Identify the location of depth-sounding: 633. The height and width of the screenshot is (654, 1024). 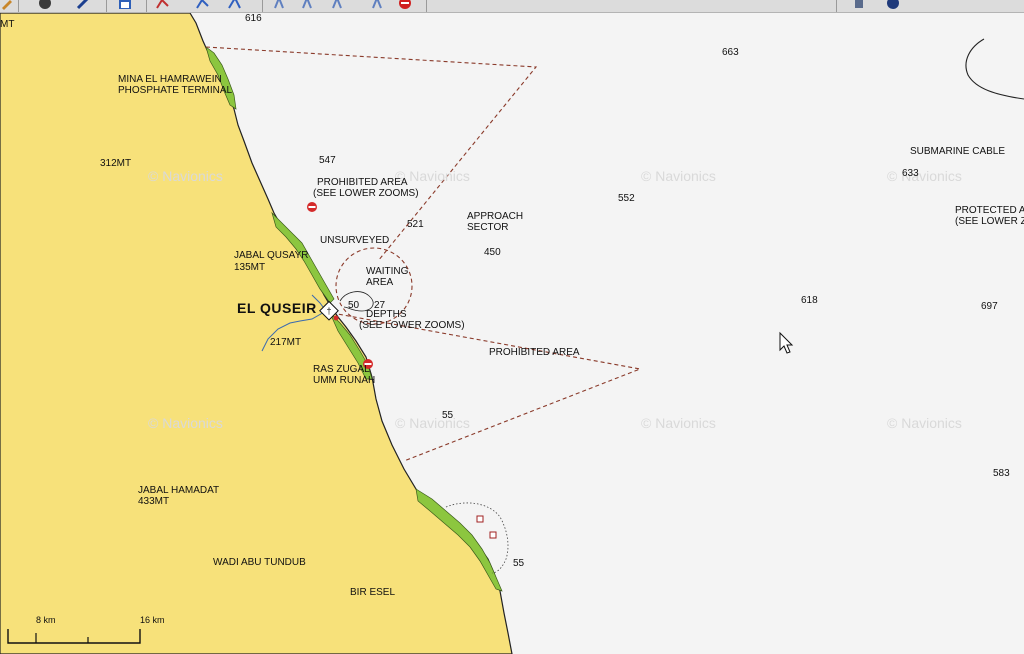
(910, 173).